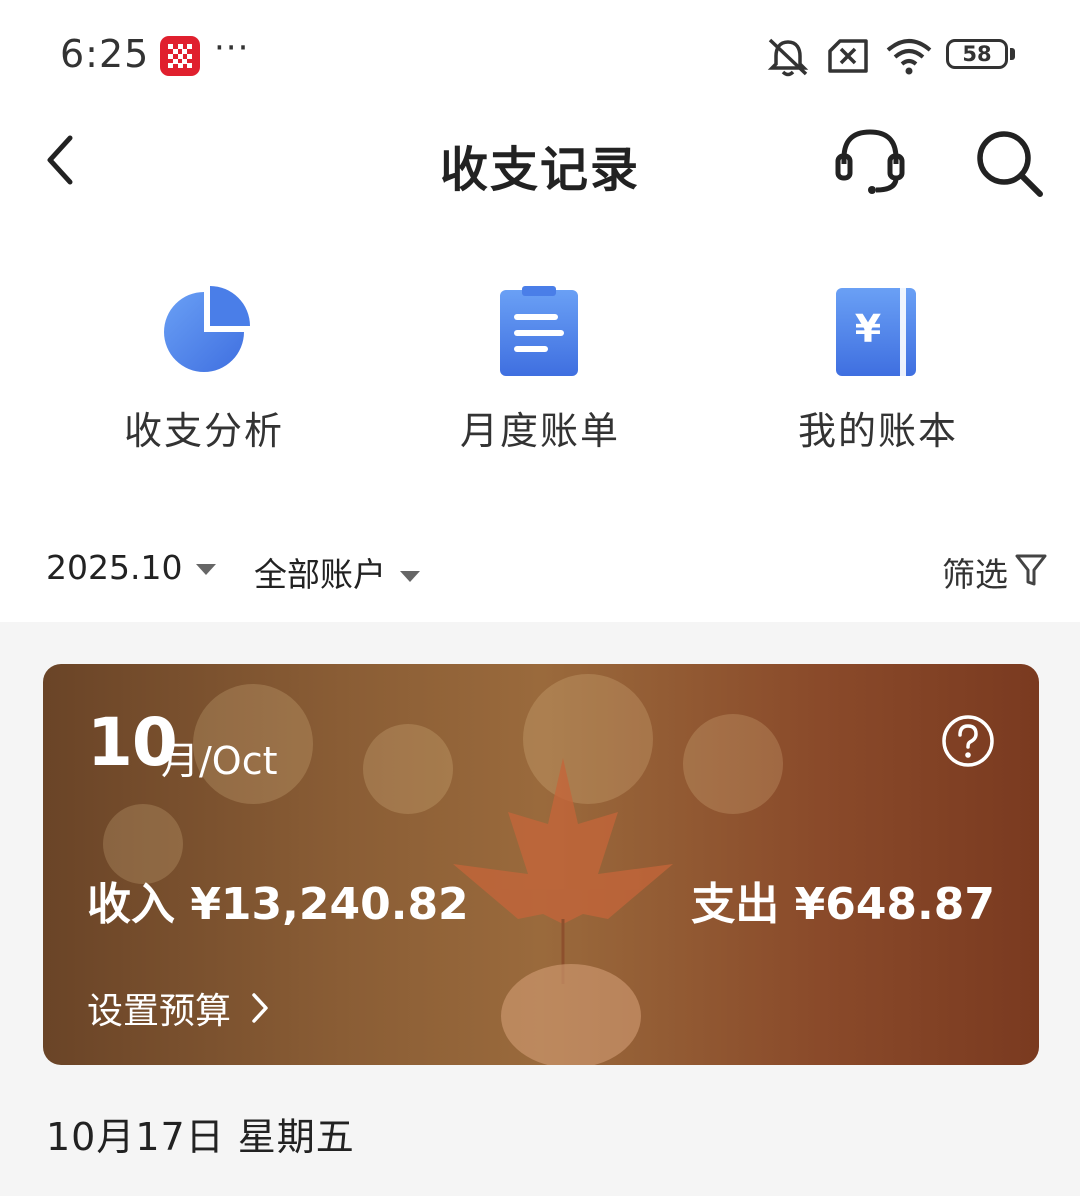 The image size is (1080, 1196). What do you see at coordinates (1008, 162) in the screenshot?
I see `search-icon` at bounding box center [1008, 162].